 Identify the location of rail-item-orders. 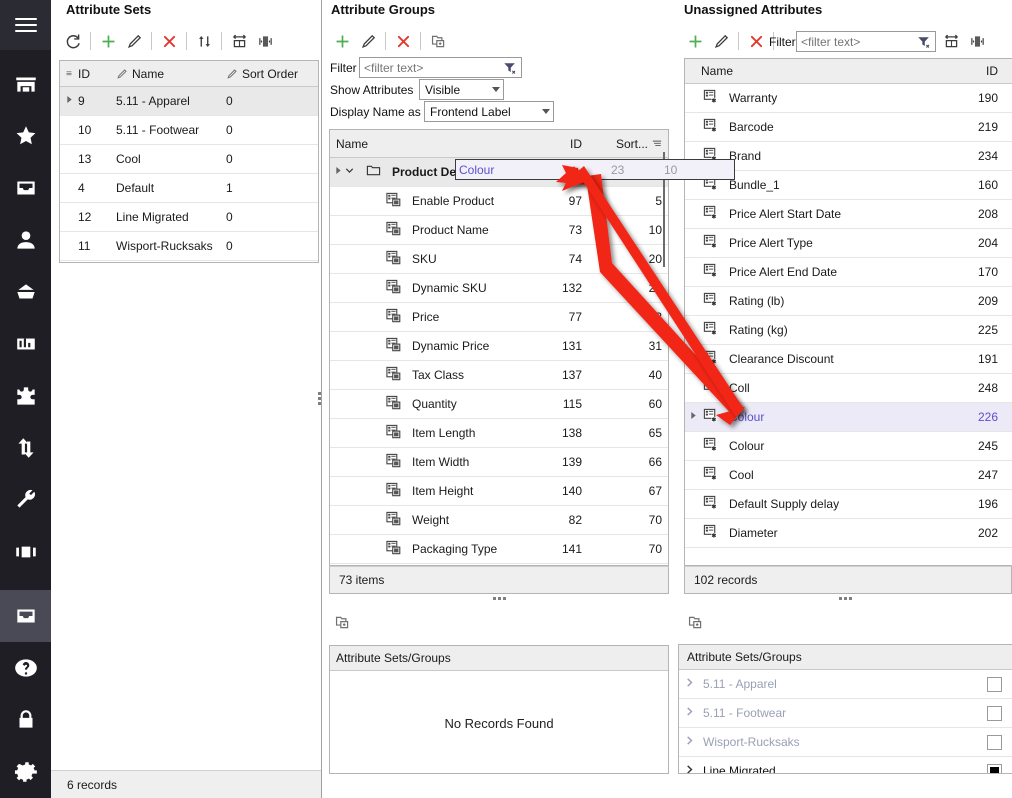
(25, 292).